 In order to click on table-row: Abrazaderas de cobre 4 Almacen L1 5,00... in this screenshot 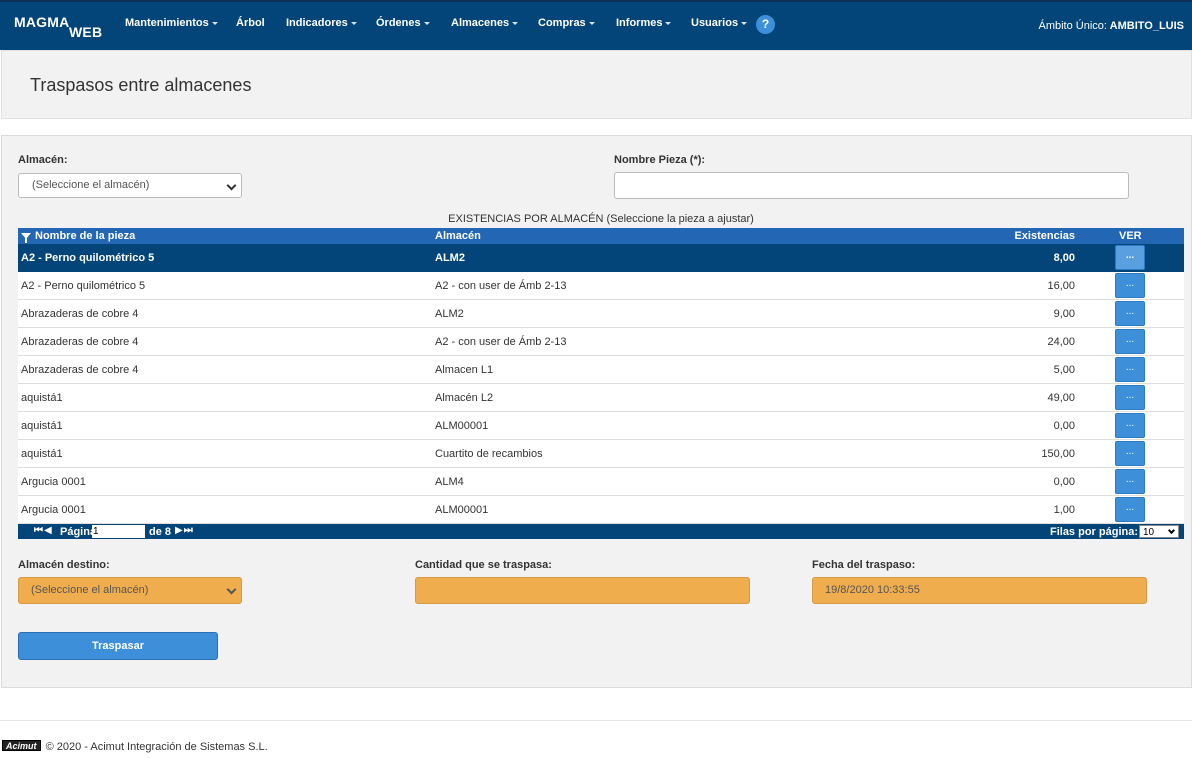, I will do `click(601, 370)`.